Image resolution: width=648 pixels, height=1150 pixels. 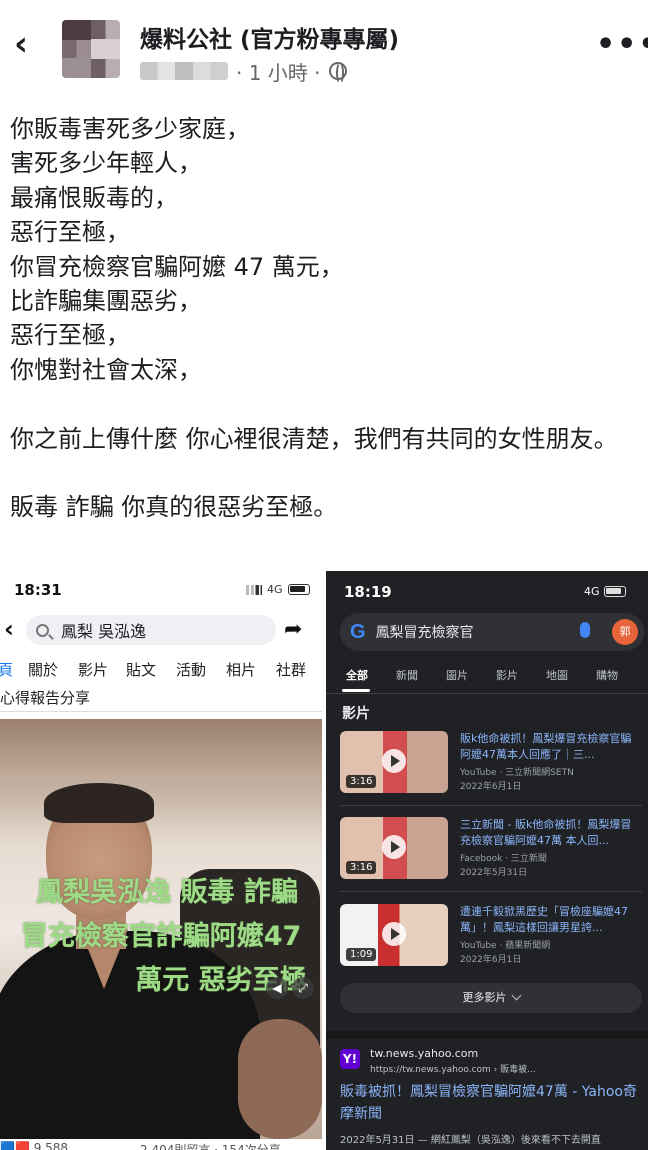 I want to click on videos-section-title: 影片, so click(x=356, y=714).